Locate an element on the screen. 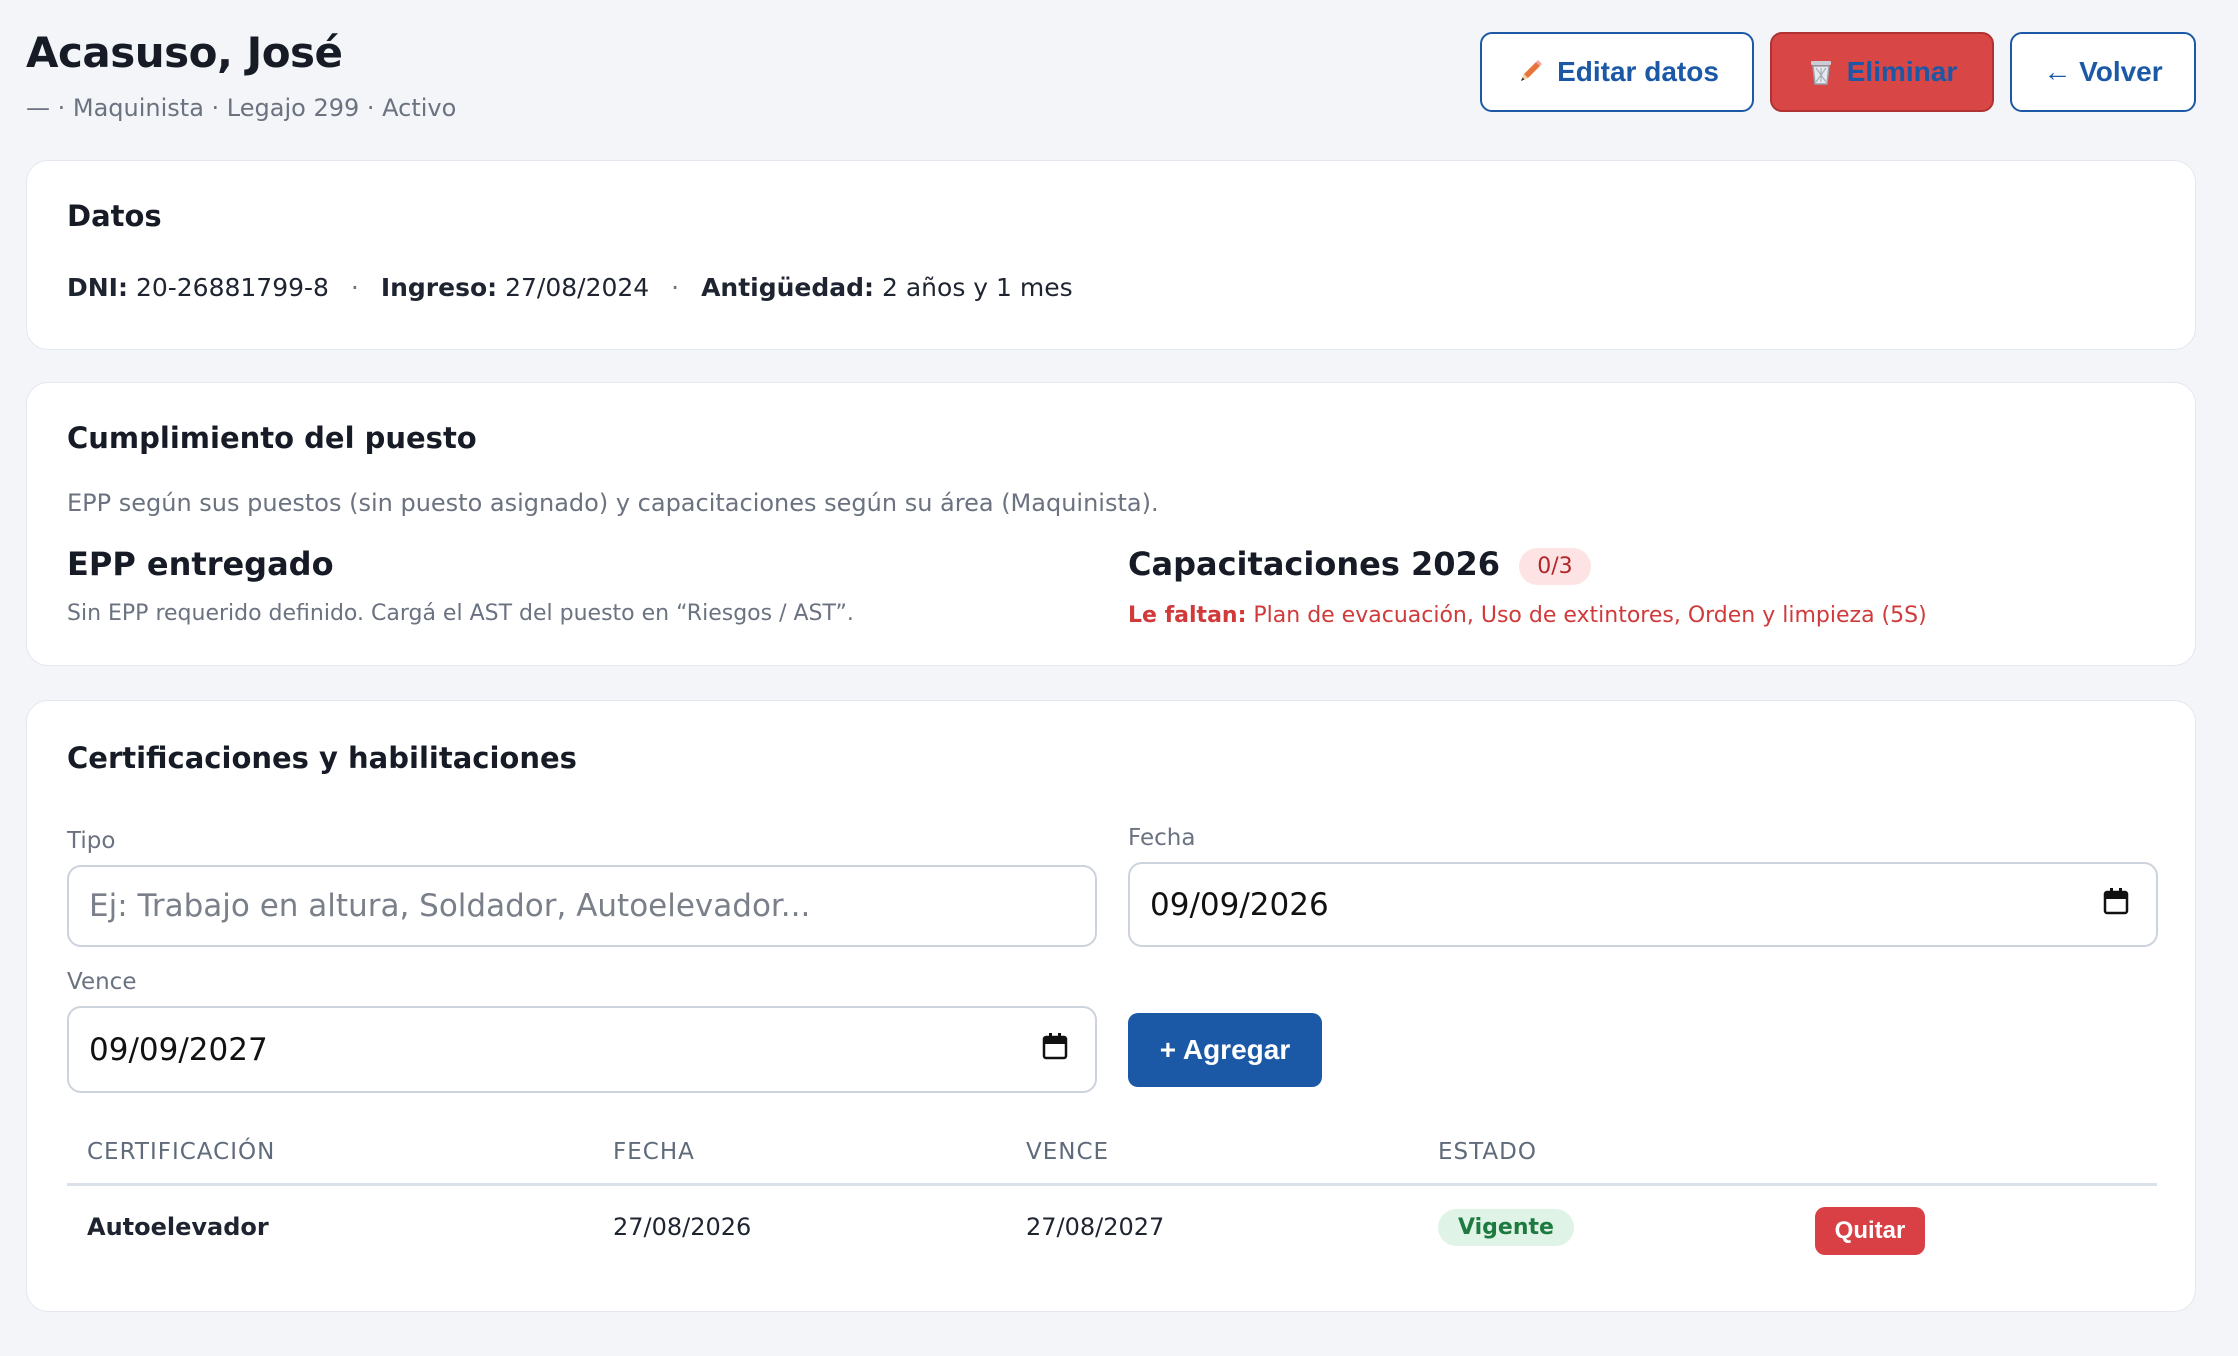 The width and height of the screenshot is (2238, 1356). edit-button-label: Editar datos is located at coordinates (1638, 71).